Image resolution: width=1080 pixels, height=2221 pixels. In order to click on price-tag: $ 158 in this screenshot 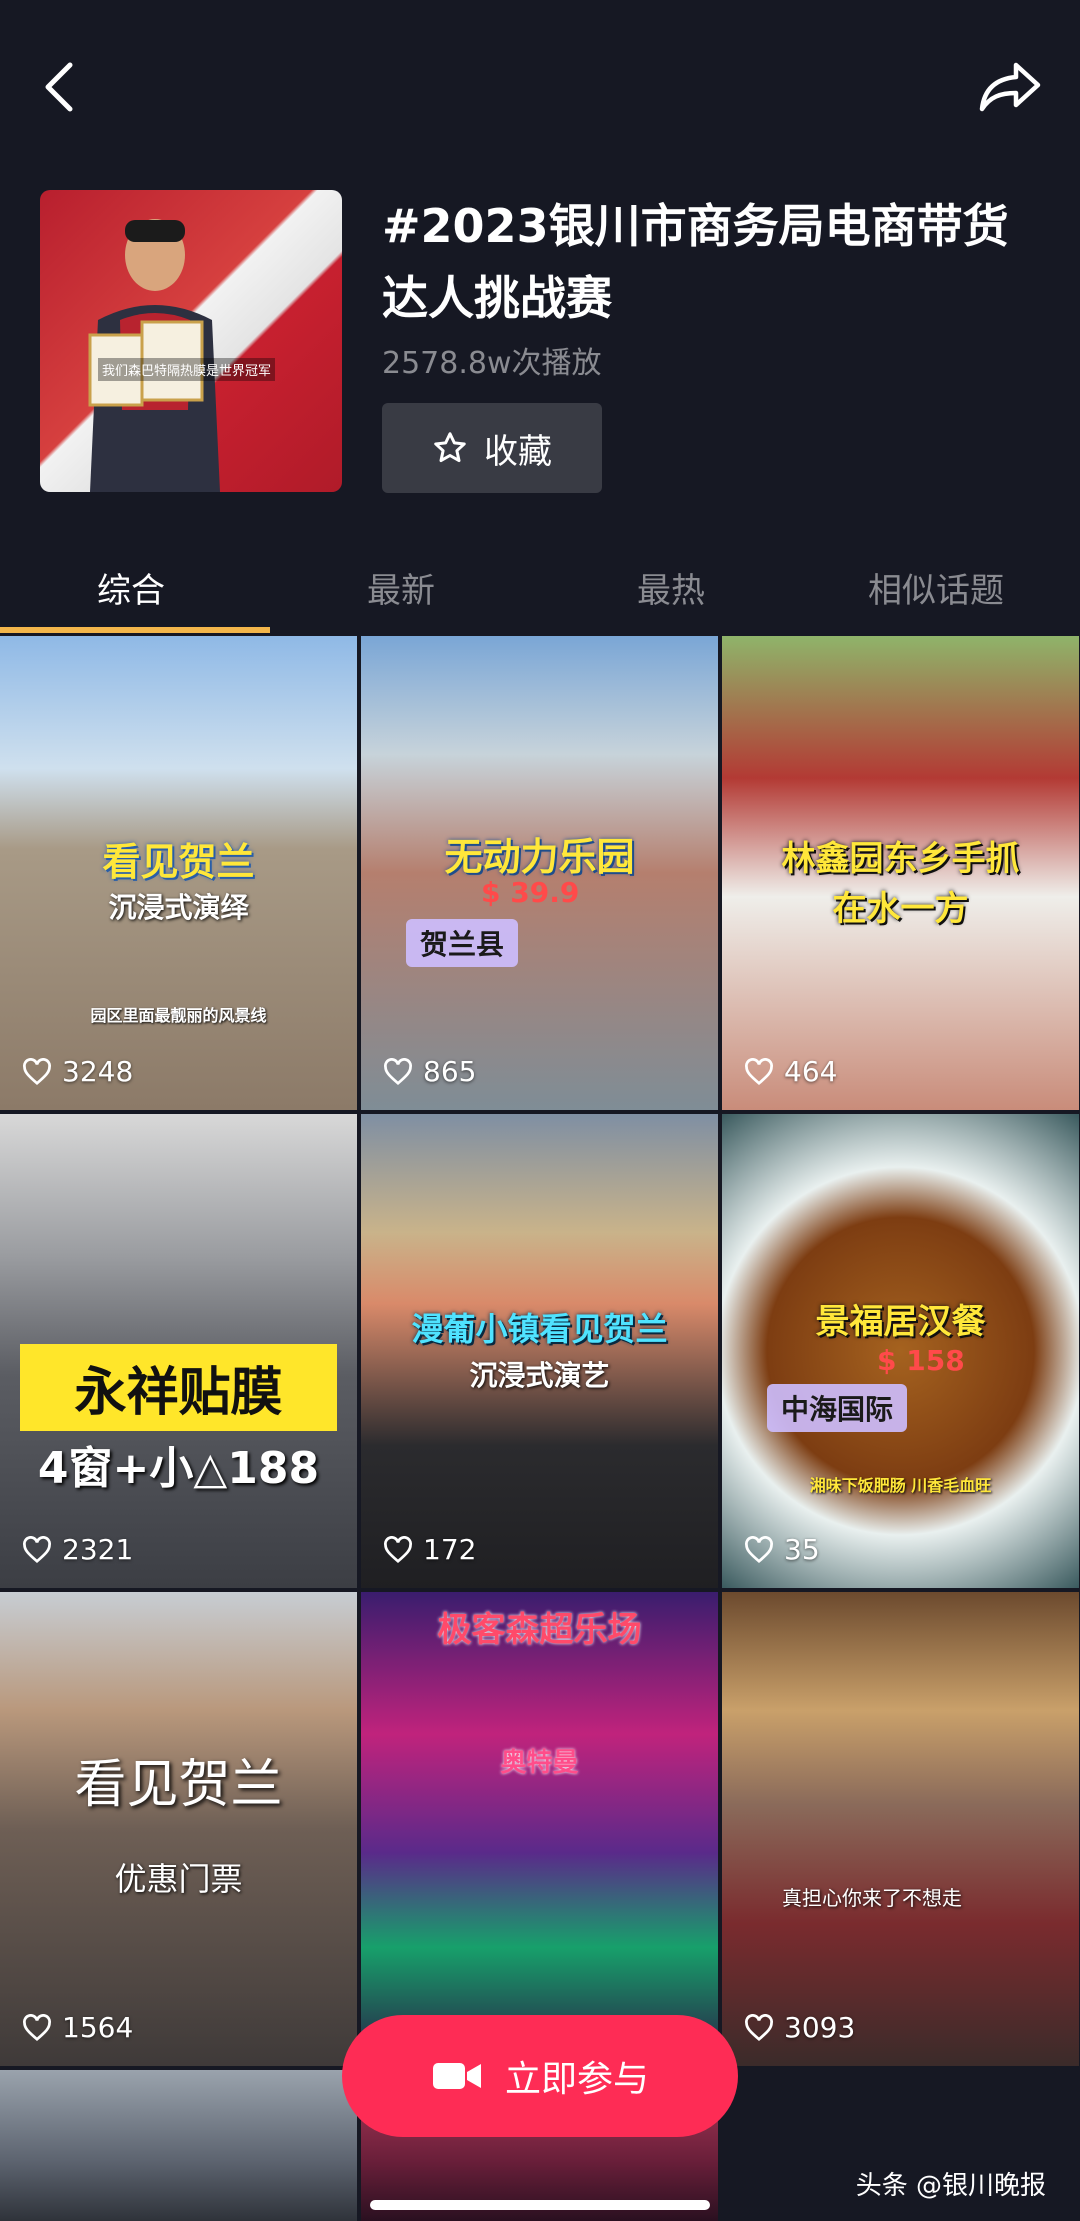, I will do `click(921, 1360)`.